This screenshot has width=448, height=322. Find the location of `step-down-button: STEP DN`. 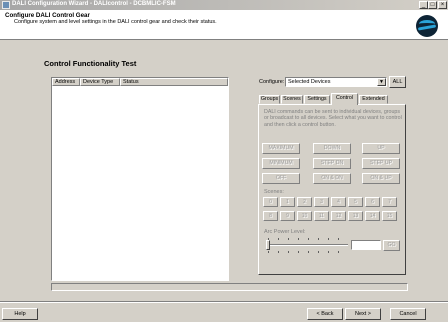

step-down-button: STEP DN is located at coordinates (332, 163).